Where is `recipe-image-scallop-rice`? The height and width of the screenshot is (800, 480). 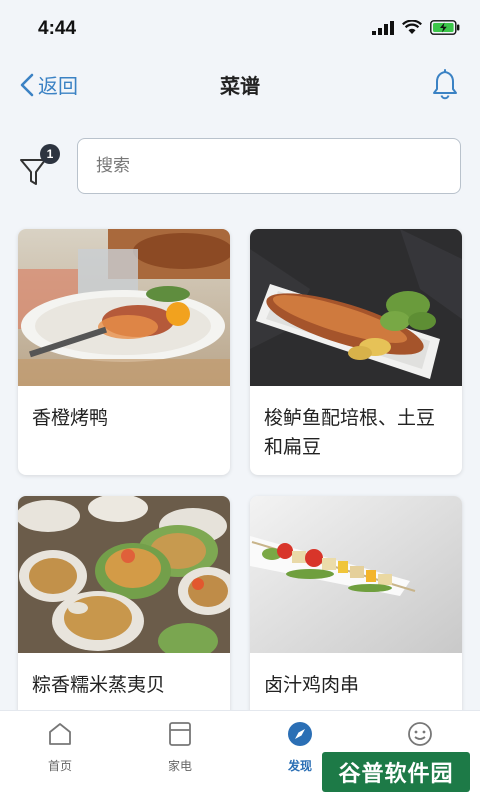
recipe-image-scallop-rice is located at coordinates (124, 574).